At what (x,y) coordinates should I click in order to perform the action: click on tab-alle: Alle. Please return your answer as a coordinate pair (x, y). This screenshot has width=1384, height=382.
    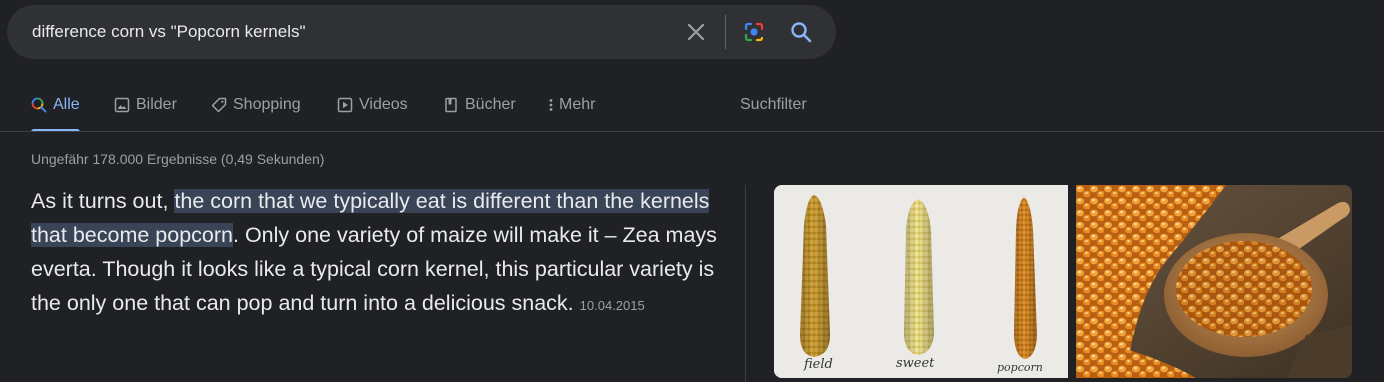
    Looking at the image, I should click on (55, 114).